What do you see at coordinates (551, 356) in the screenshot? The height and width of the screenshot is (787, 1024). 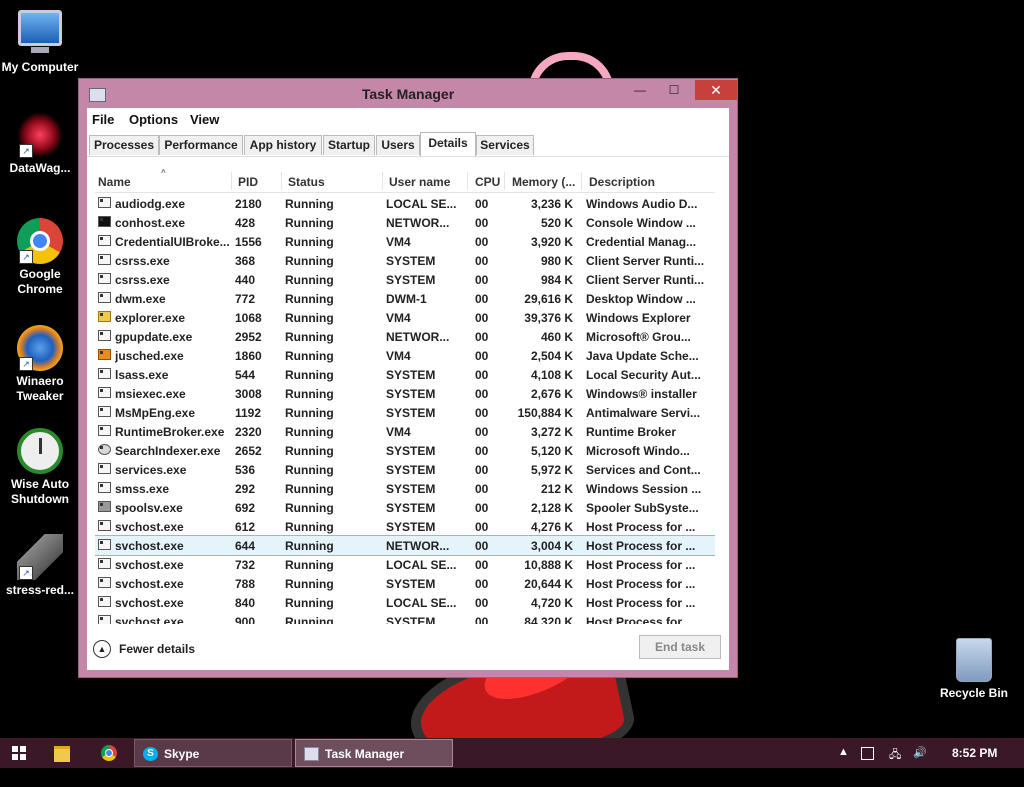 I see `memory-cell: 2,504 K` at bounding box center [551, 356].